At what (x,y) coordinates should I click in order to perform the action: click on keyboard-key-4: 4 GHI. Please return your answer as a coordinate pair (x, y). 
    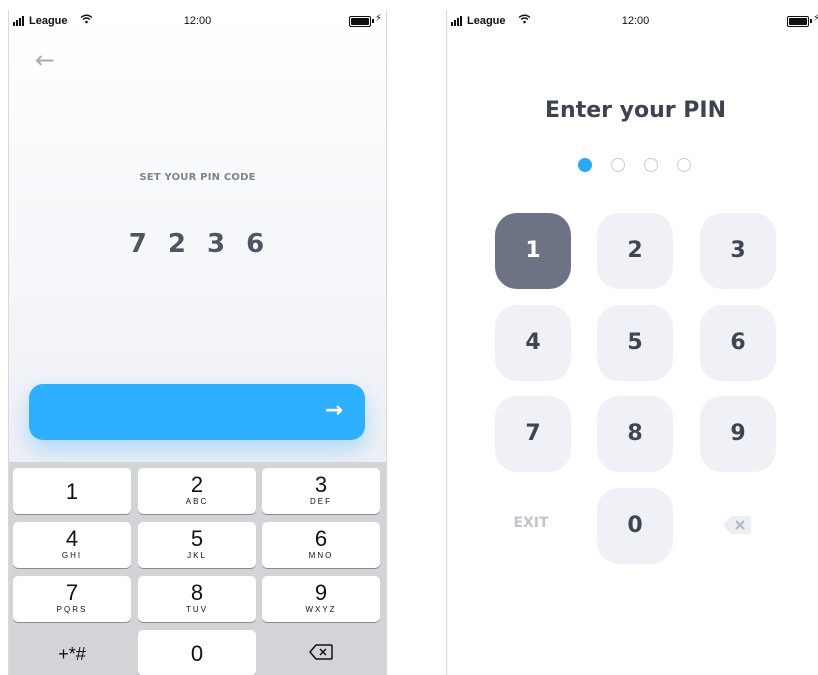
    Looking at the image, I should click on (72, 545).